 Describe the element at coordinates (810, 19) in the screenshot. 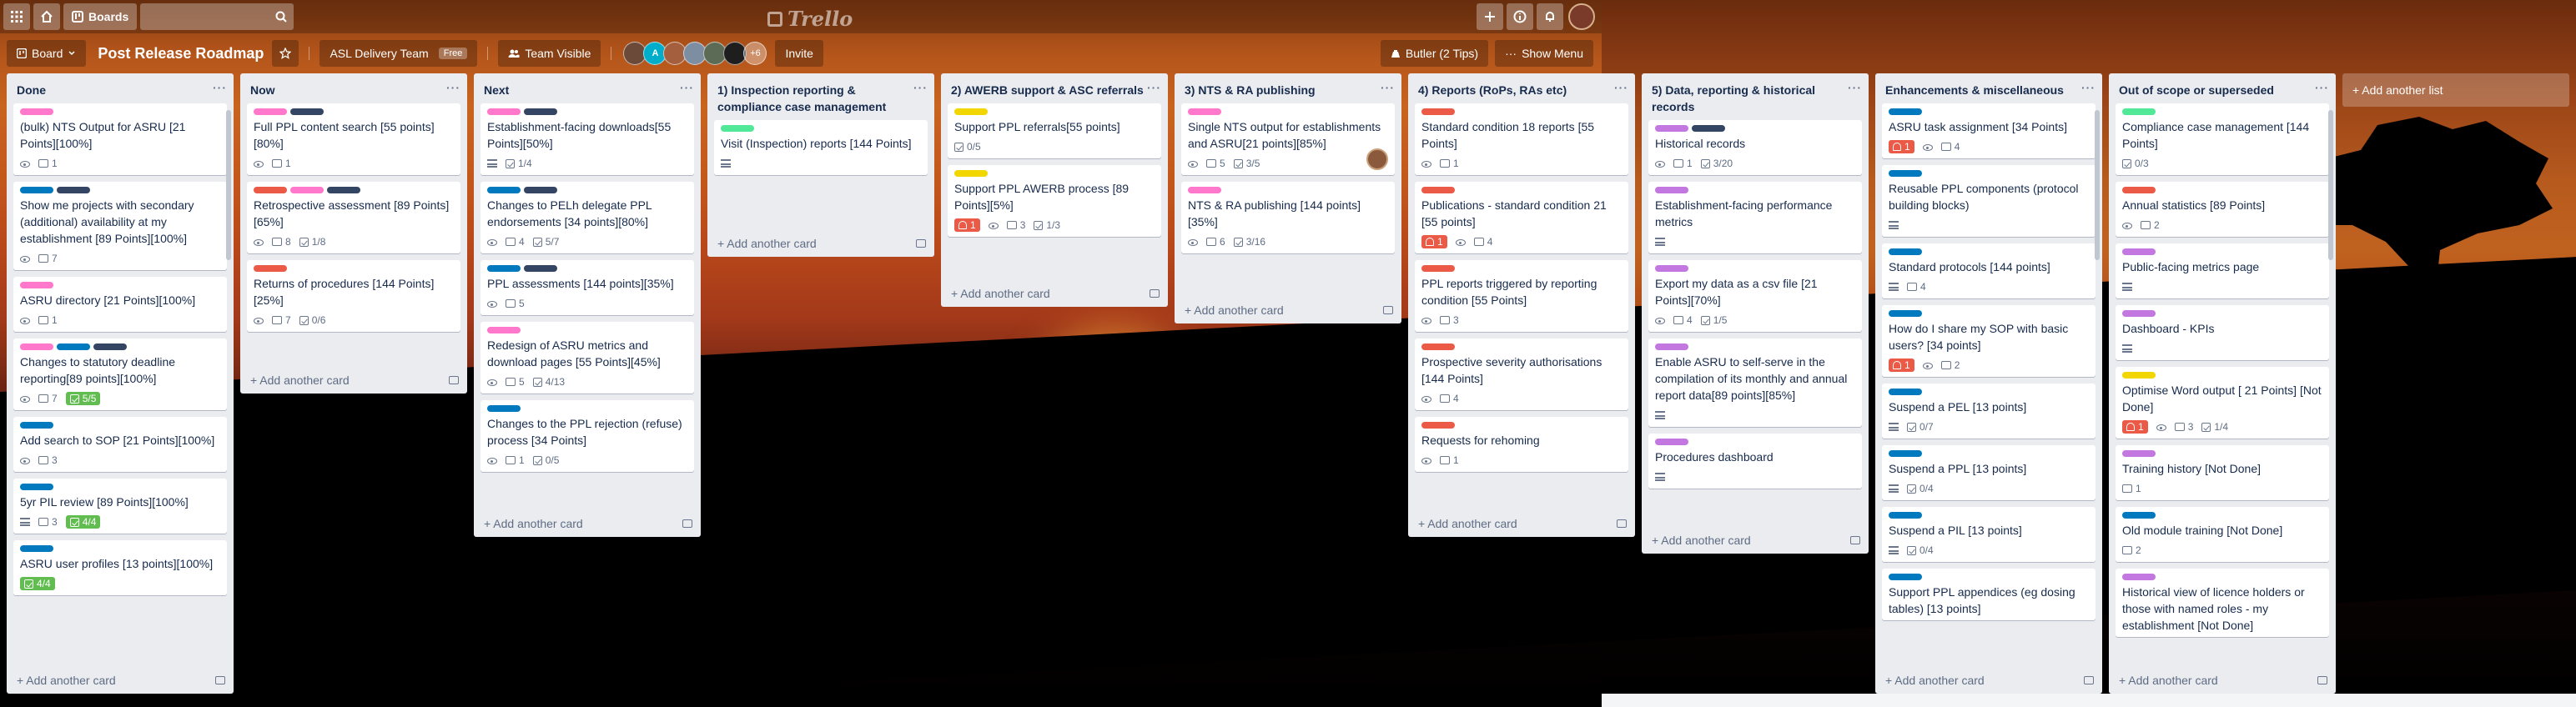

I see `trello-logo: Trello` at that location.